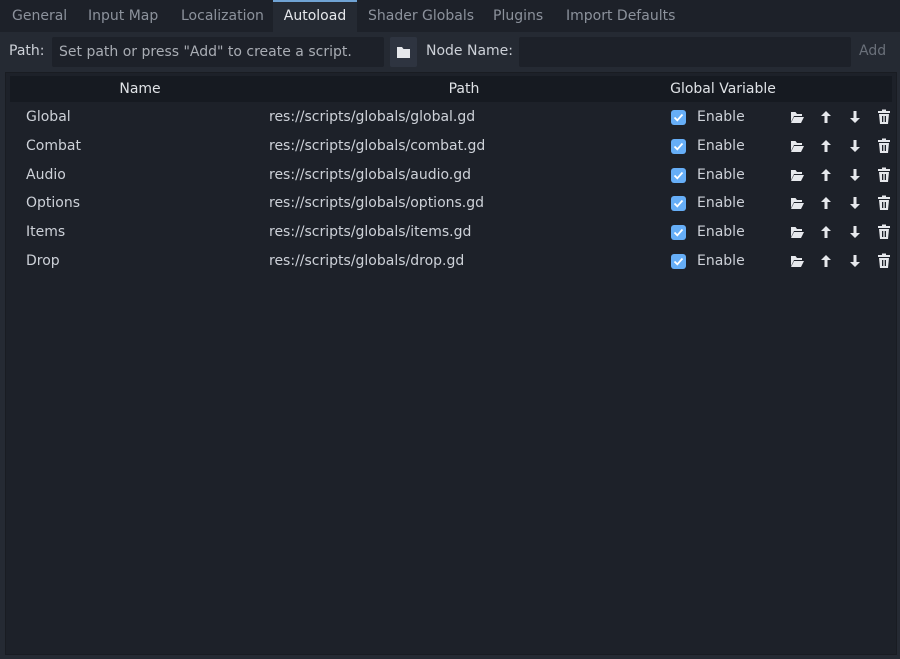 The height and width of the screenshot is (659, 900). What do you see at coordinates (39, 16) in the screenshot?
I see `tab-general: General` at bounding box center [39, 16].